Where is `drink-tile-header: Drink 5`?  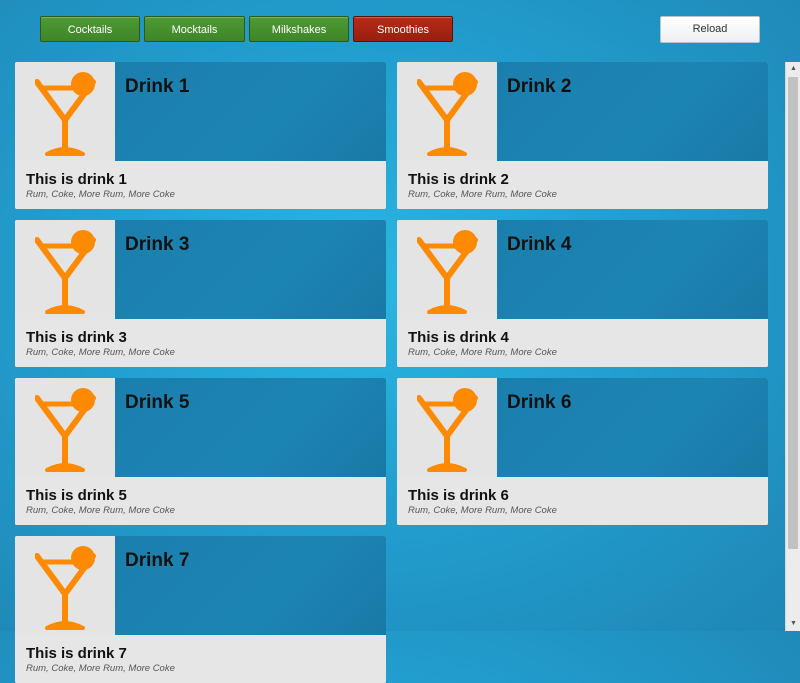
drink-tile-header: Drink 5 is located at coordinates (250, 427).